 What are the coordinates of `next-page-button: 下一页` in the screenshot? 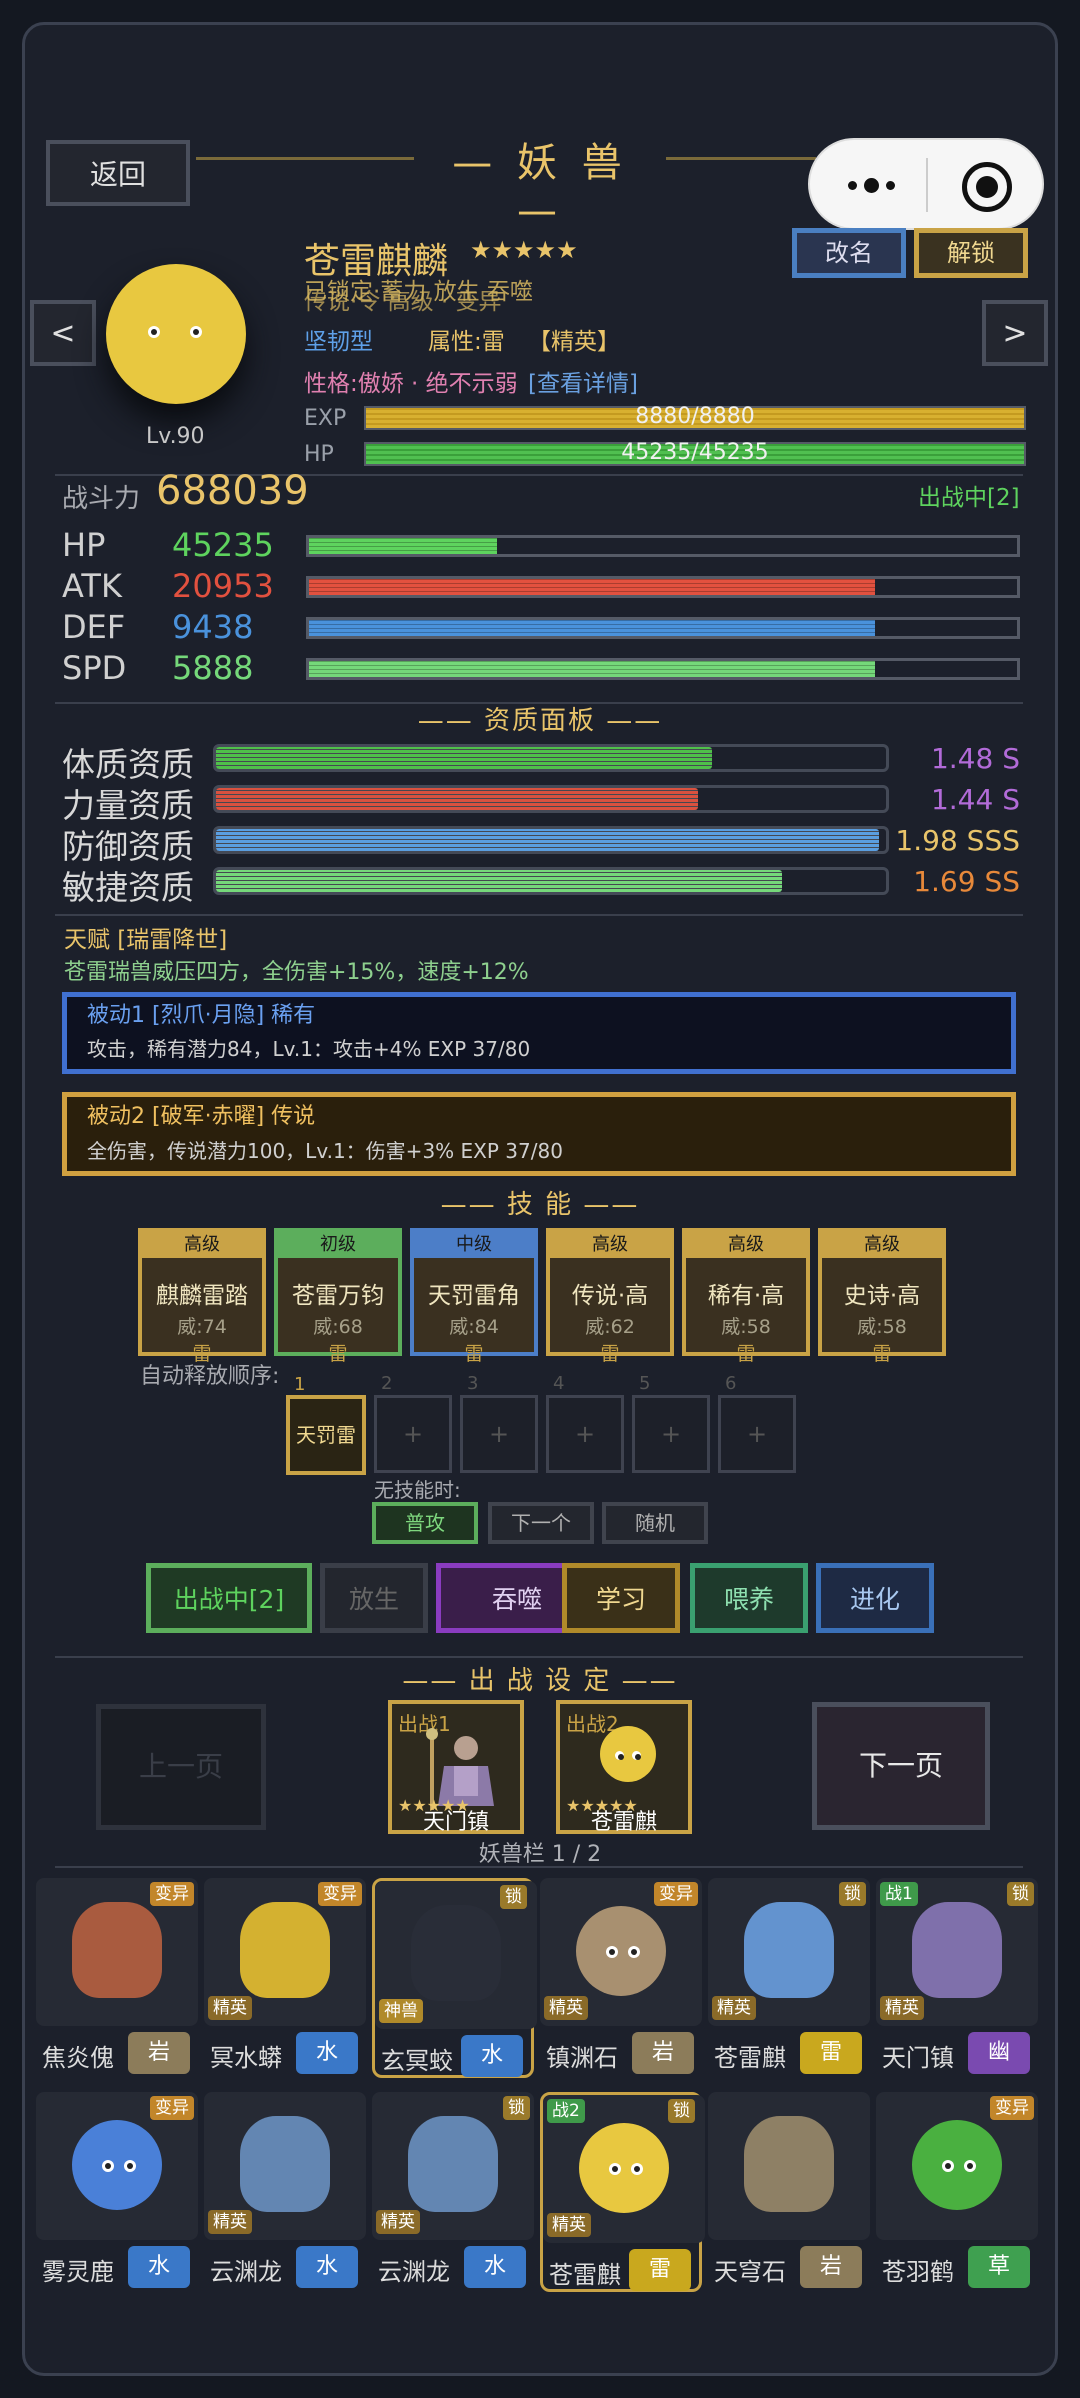 It's located at (901, 1766).